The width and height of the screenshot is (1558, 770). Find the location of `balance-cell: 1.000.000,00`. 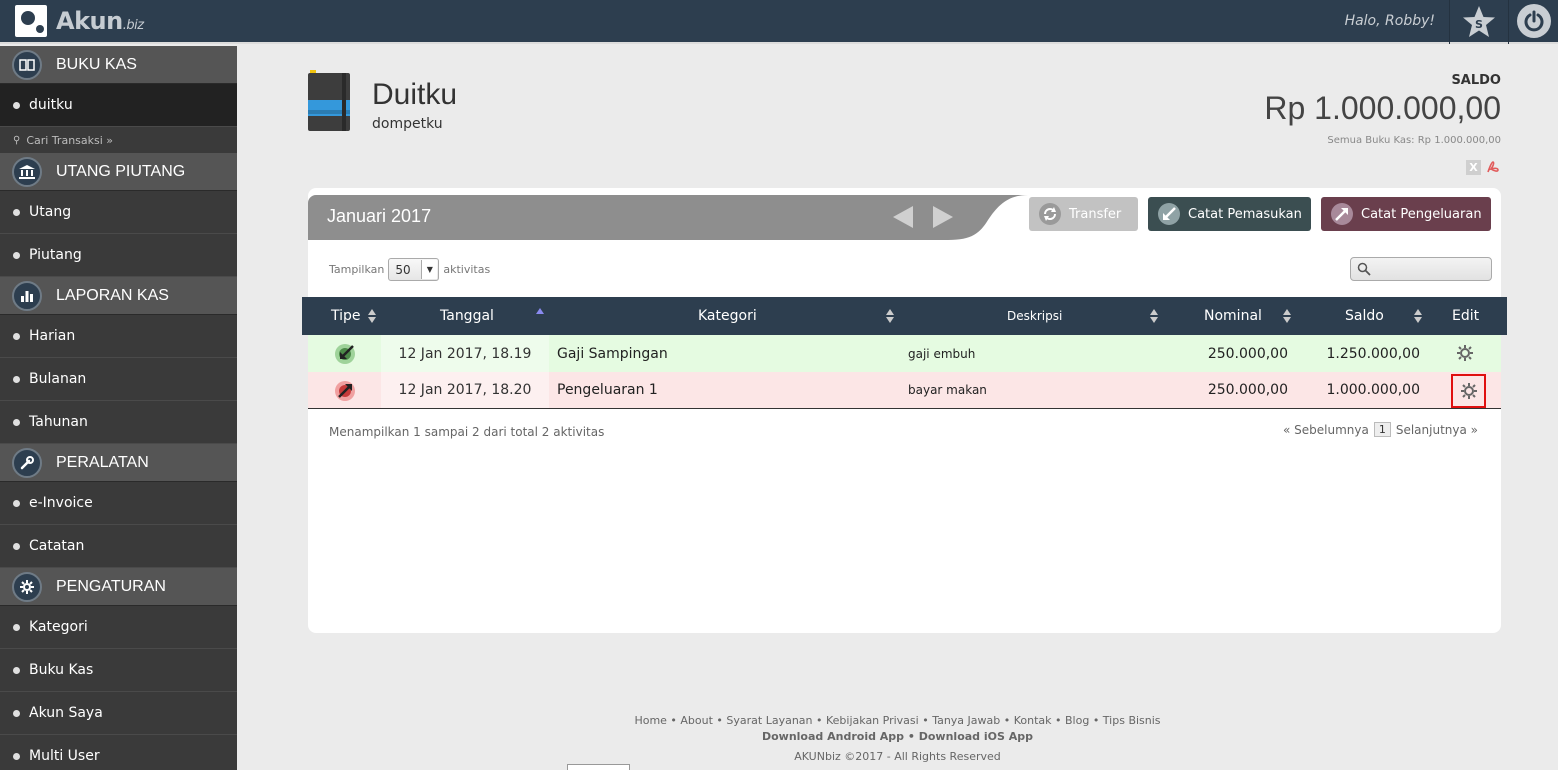

balance-cell: 1.000.000,00 is located at coordinates (1373, 390).